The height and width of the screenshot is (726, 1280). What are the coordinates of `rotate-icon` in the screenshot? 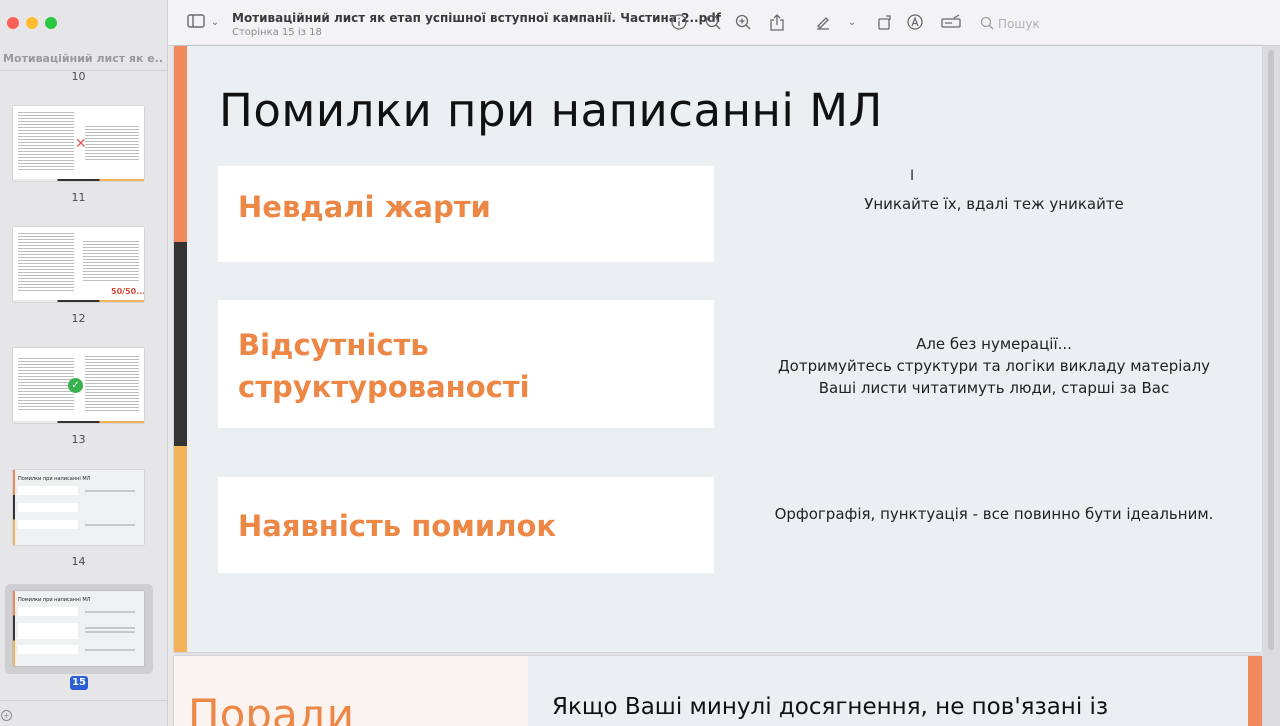 It's located at (885, 23).